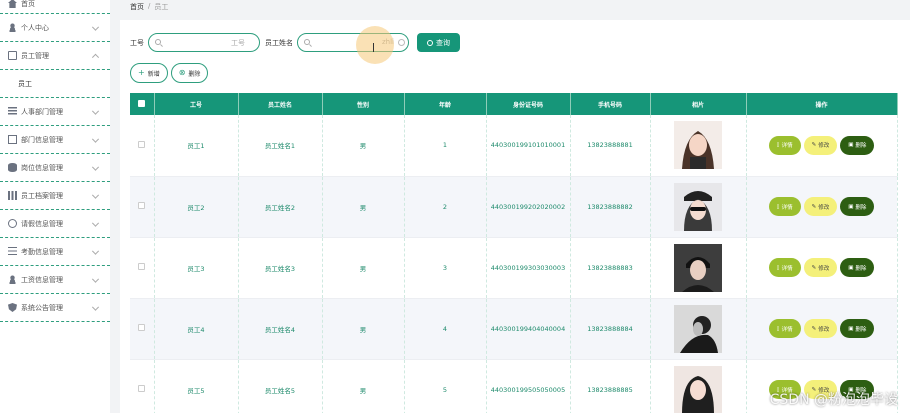  What do you see at coordinates (55, 252) in the screenshot?
I see `sidebar-item-attendance: 考勤信息管理` at bounding box center [55, 252].